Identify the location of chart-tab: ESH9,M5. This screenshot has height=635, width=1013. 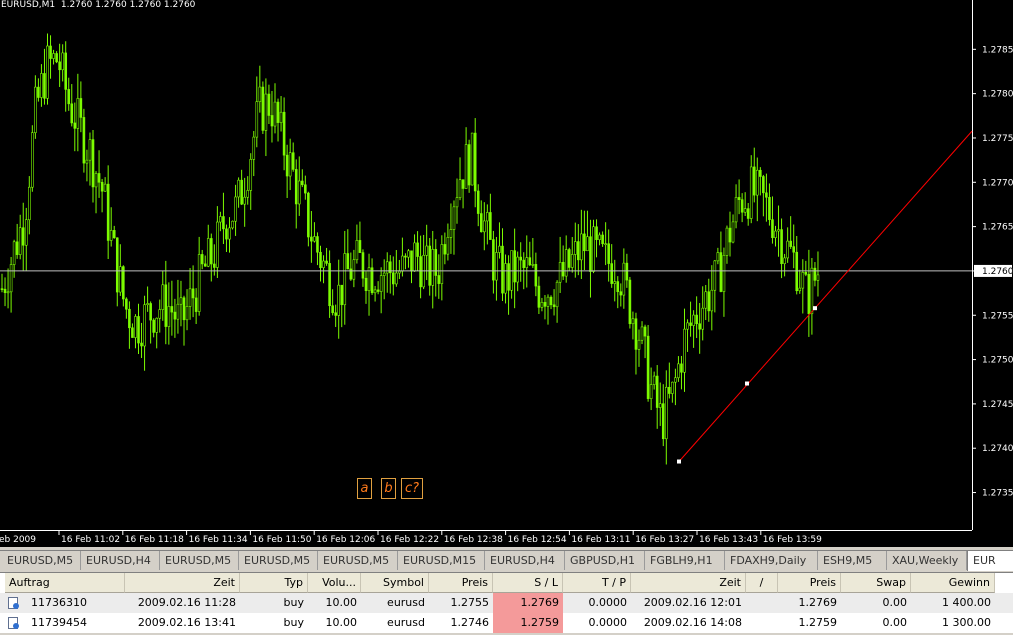
(852, 560).